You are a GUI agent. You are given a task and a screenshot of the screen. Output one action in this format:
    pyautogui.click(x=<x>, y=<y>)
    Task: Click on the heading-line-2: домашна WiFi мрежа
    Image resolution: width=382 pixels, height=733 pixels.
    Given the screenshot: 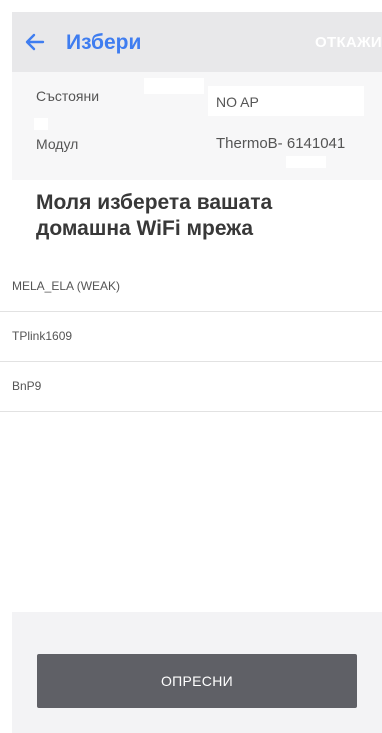 What is the action you would take?
    pyautogui.click(x=145, y=228)
    